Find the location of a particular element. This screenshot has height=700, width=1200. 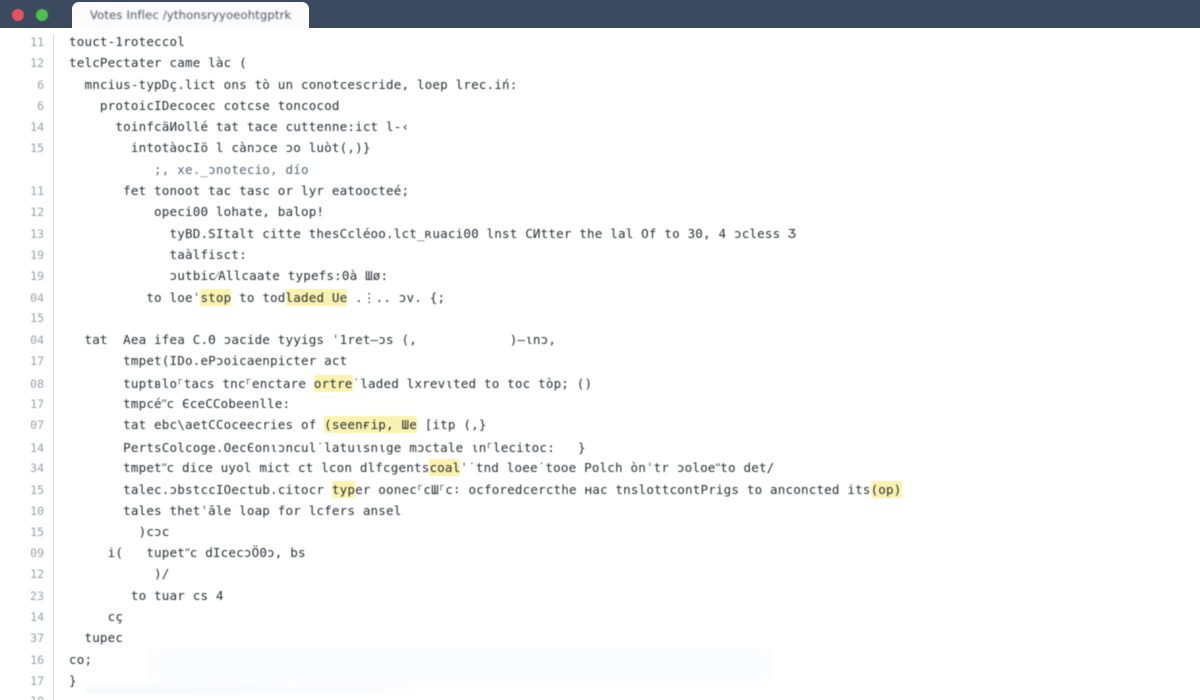

close-window-button is located at coordinates (18, 15).